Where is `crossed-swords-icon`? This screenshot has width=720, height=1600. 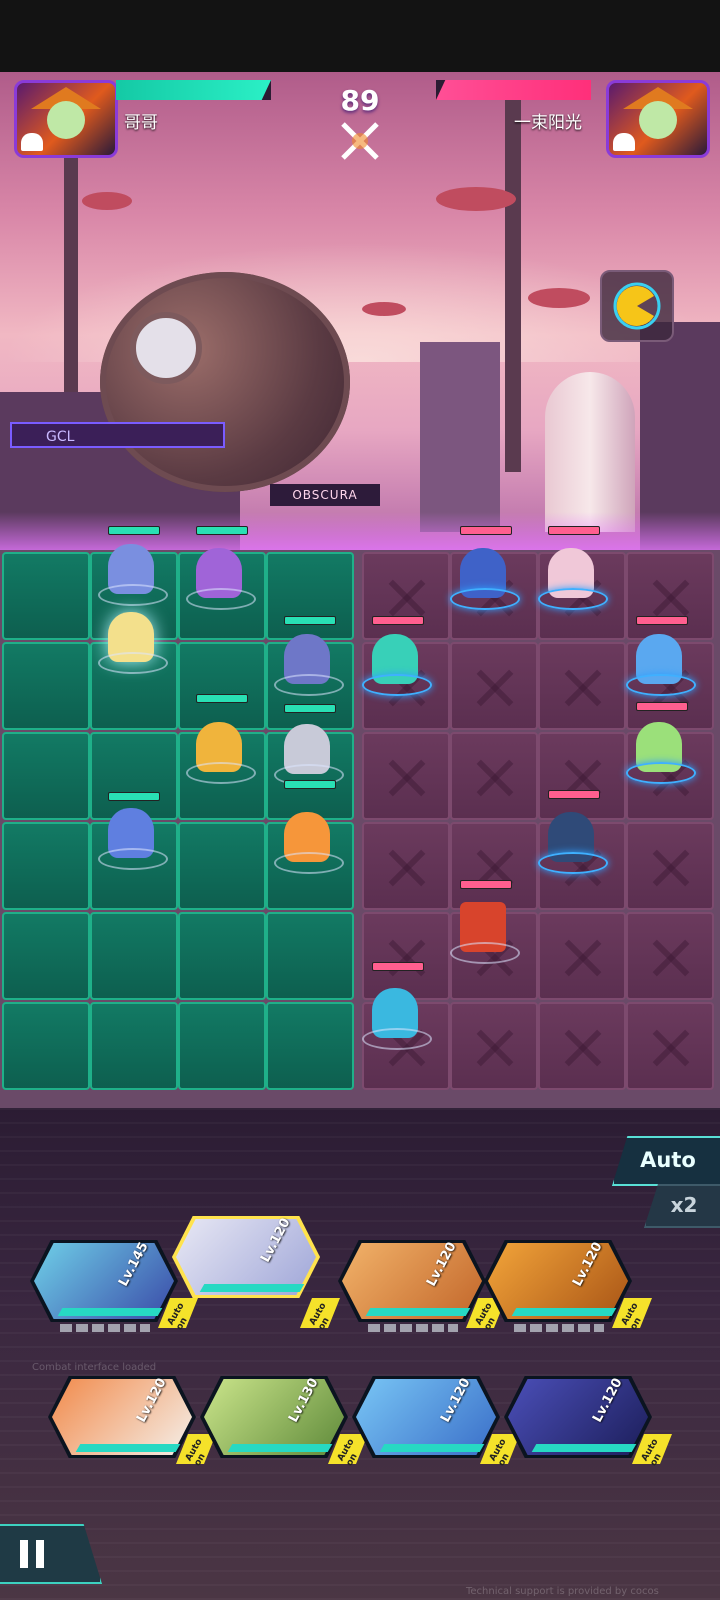 crossed-swords-icon is located at coordinates (360, 141).